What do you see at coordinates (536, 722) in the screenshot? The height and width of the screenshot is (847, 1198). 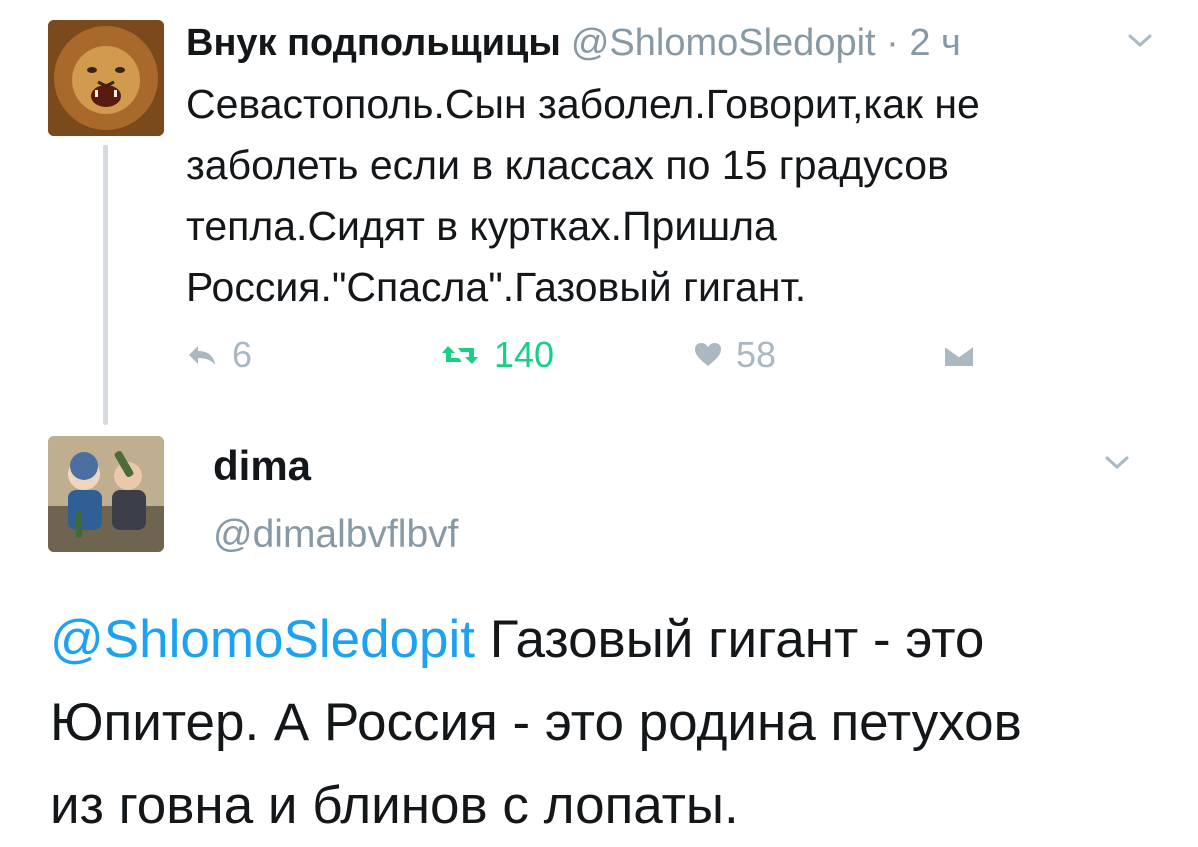 I see `tweet2-text-line: Юпитер. А Россия - это родина петухов` at bounding box center [536, 722].